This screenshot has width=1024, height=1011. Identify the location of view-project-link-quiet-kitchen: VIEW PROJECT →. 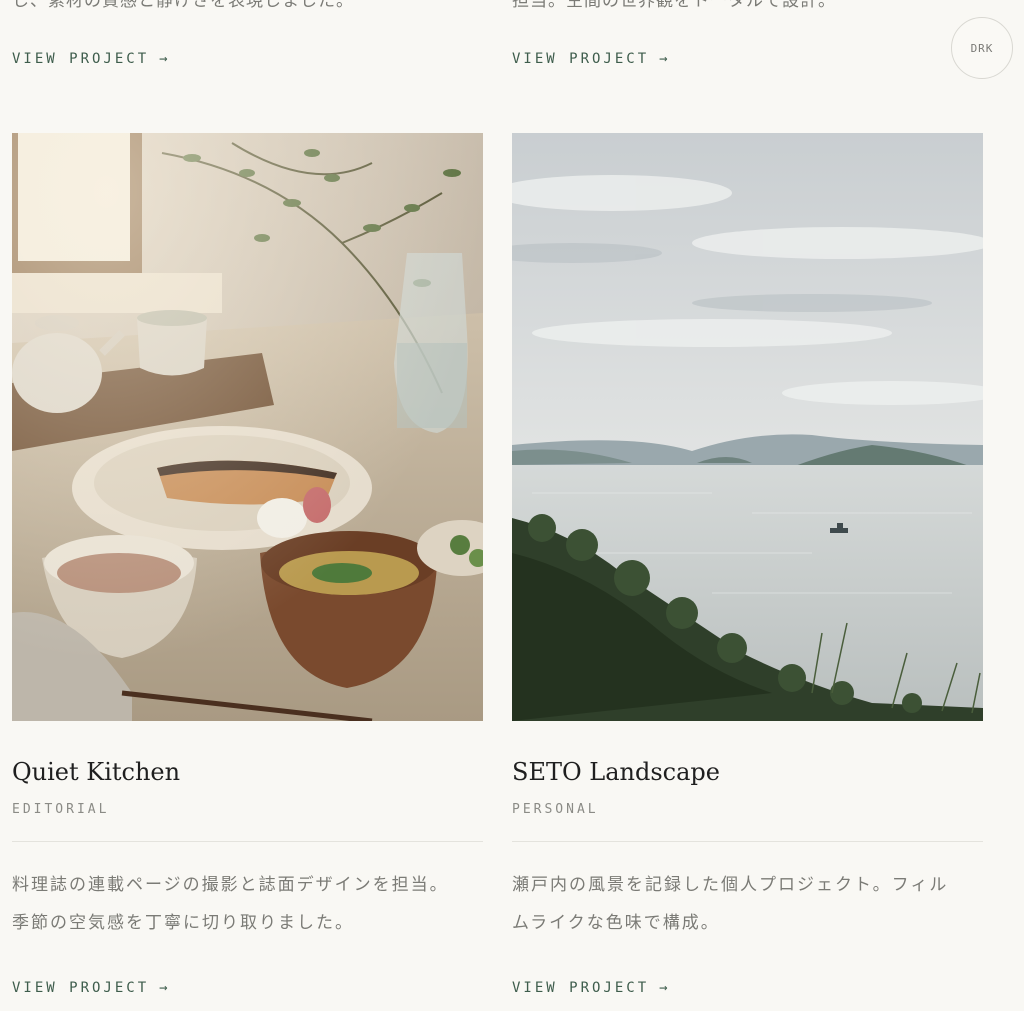
(90, 988).